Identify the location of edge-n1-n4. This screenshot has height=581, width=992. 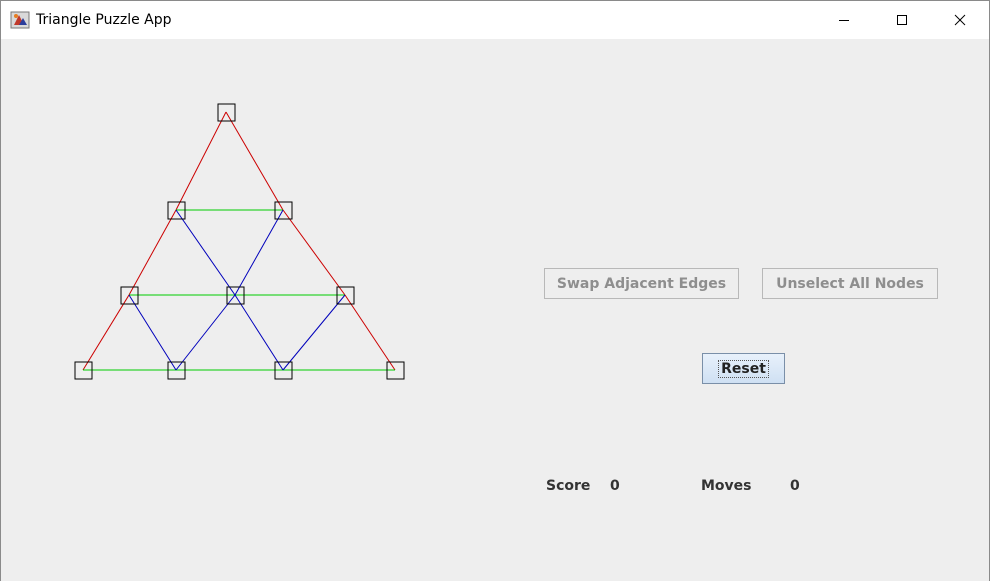
(205, 252).